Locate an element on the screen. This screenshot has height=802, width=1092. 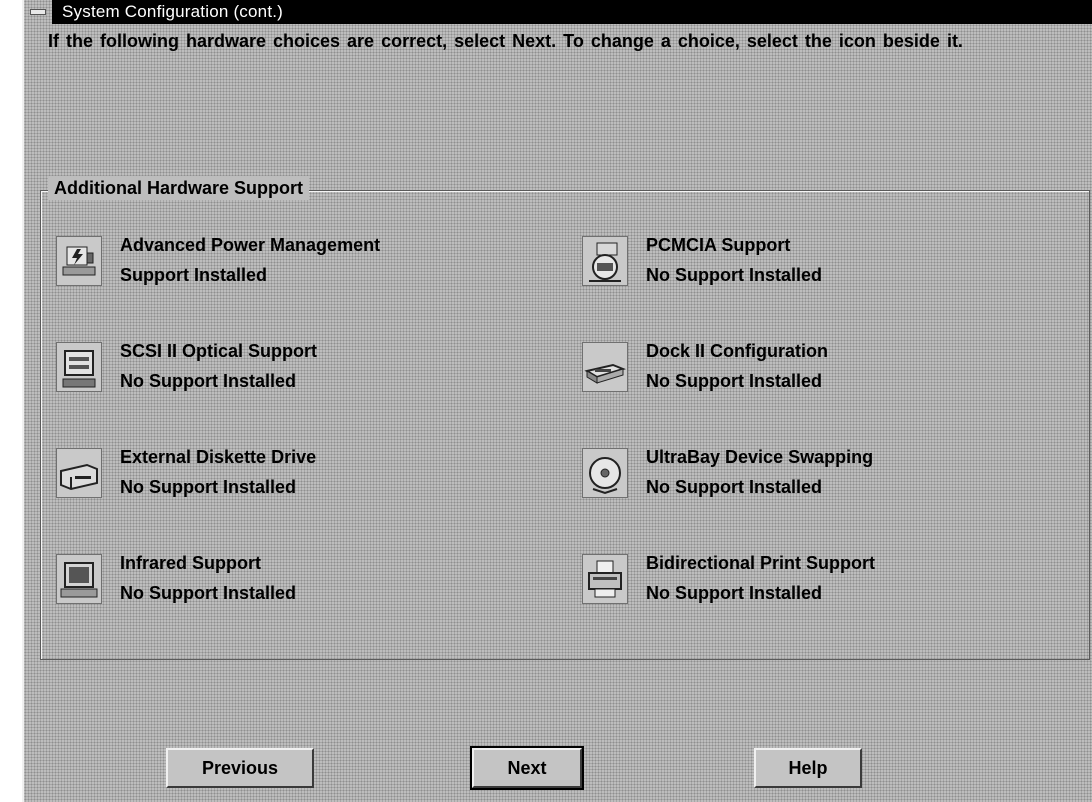
item-pcmcia-support: PCMCIA Support No Support Installed is located at coordinates (822, 267).